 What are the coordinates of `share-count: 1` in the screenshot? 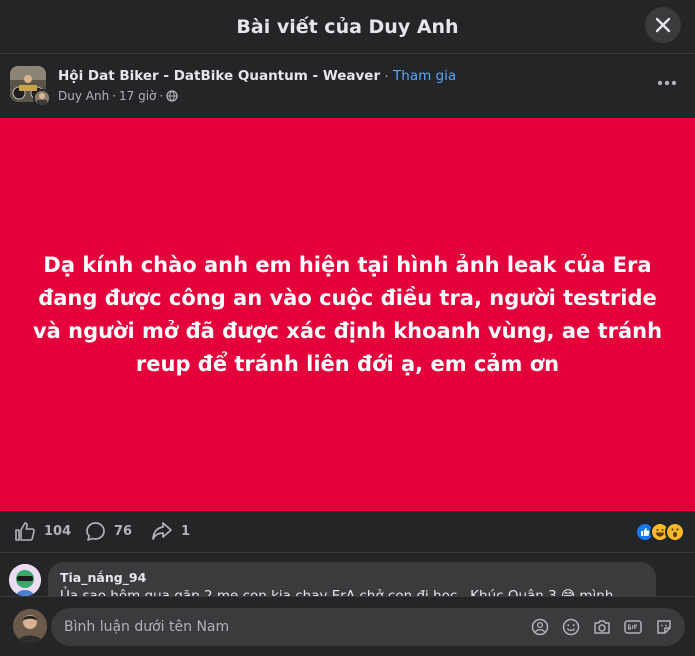 It's located at (186, 531).